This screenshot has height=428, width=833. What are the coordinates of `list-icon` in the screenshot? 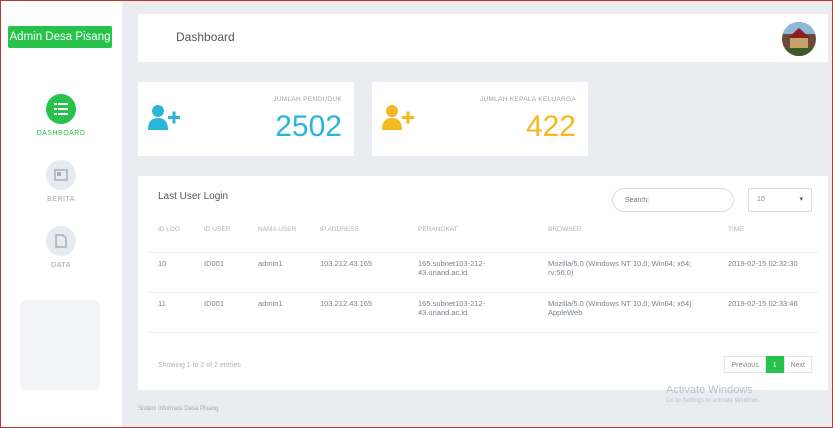 It's located at (61, 109).